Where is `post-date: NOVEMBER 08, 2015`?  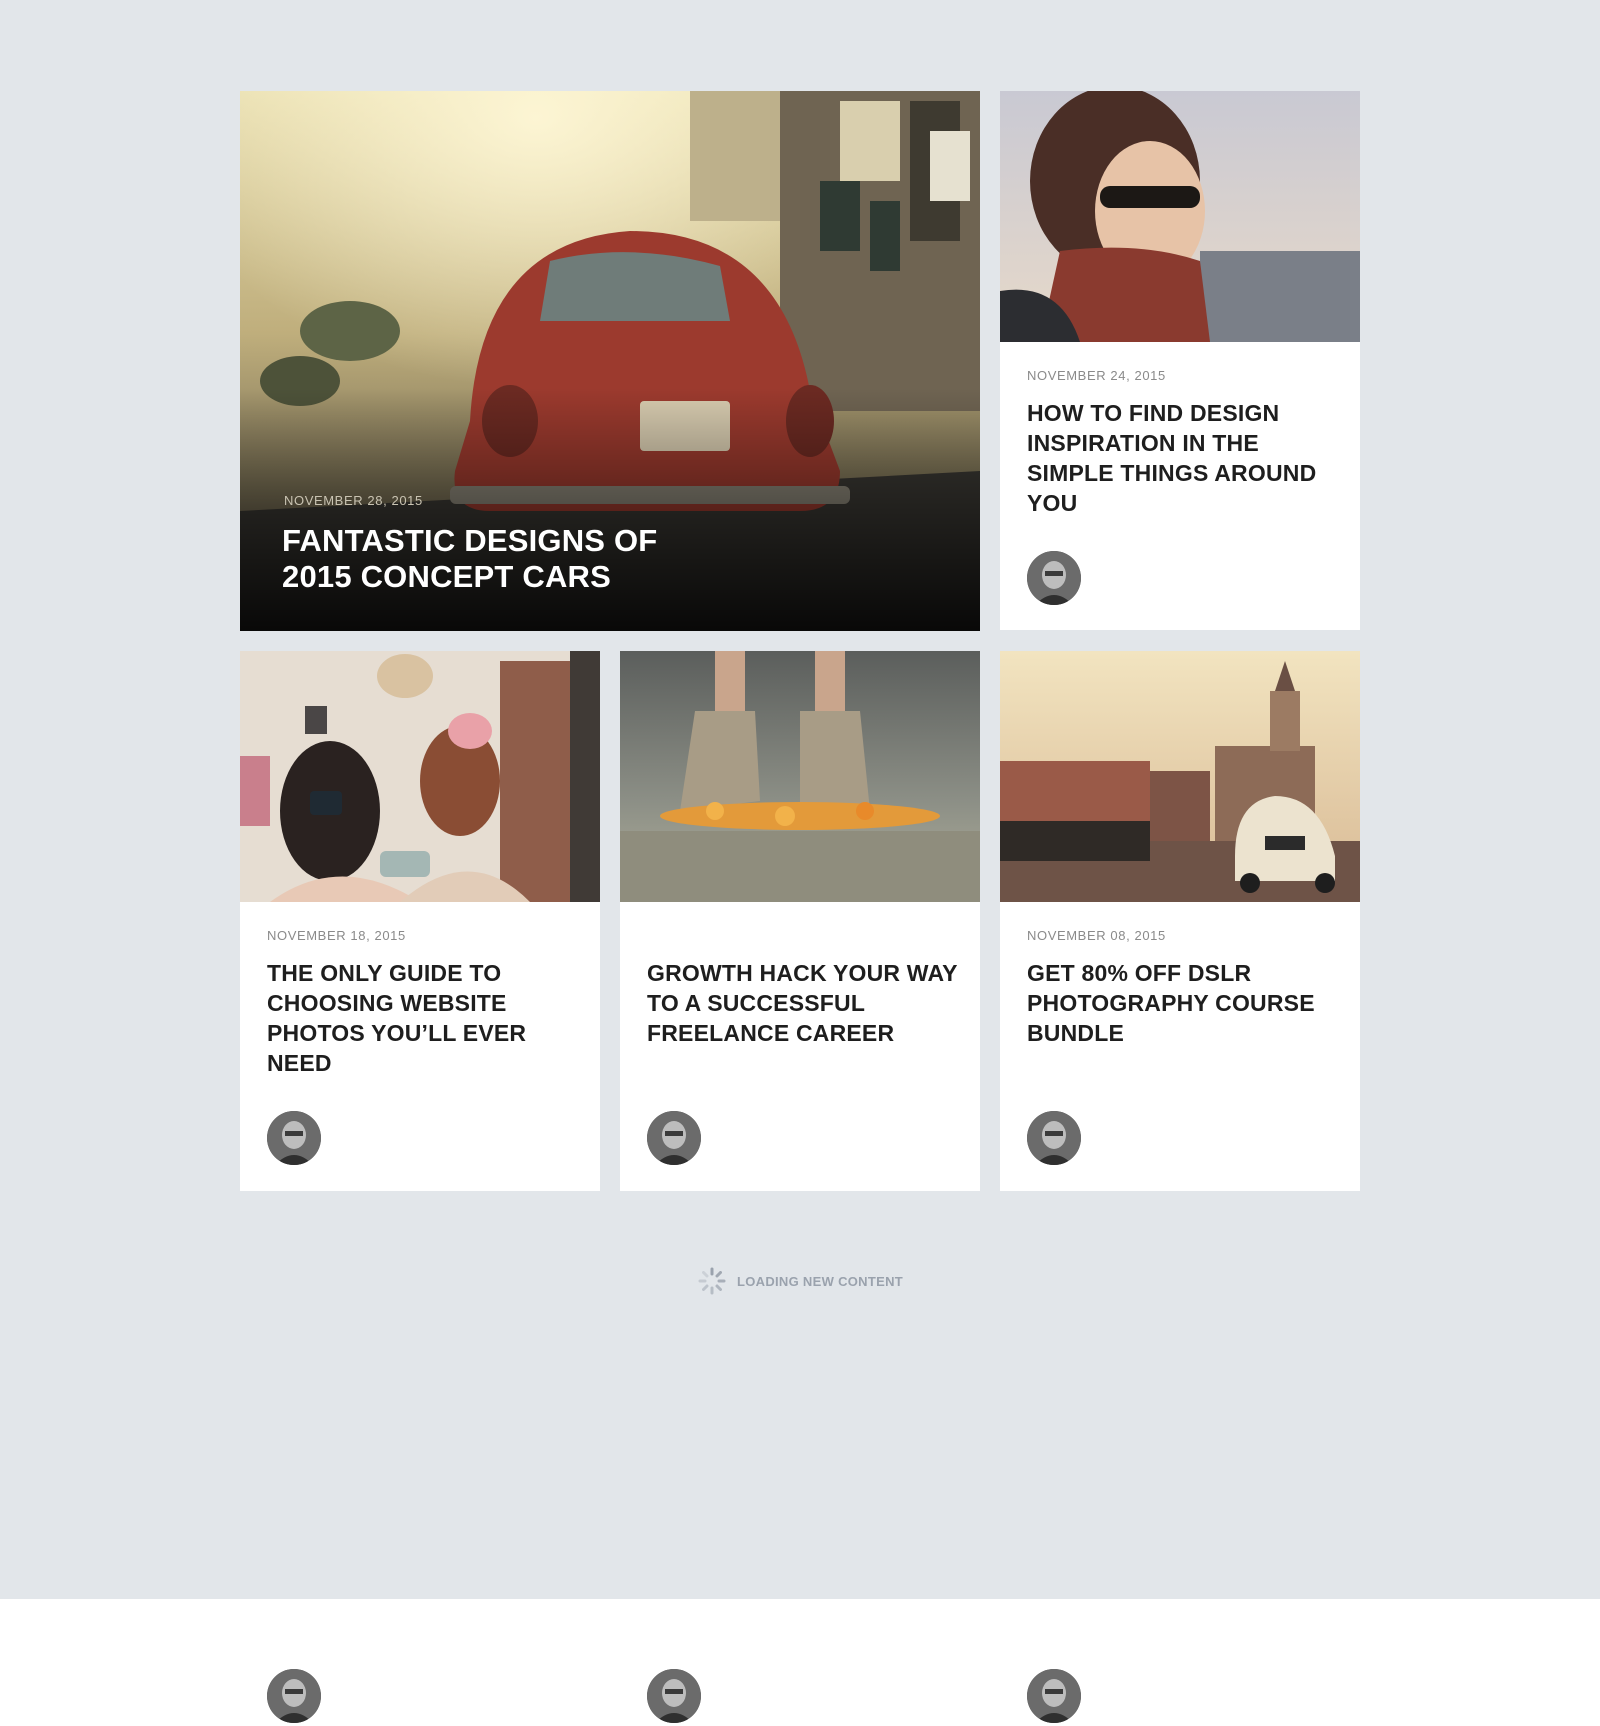 post-date: NOVEMBER 08, 2015 is located at coordinates (1096, 935).